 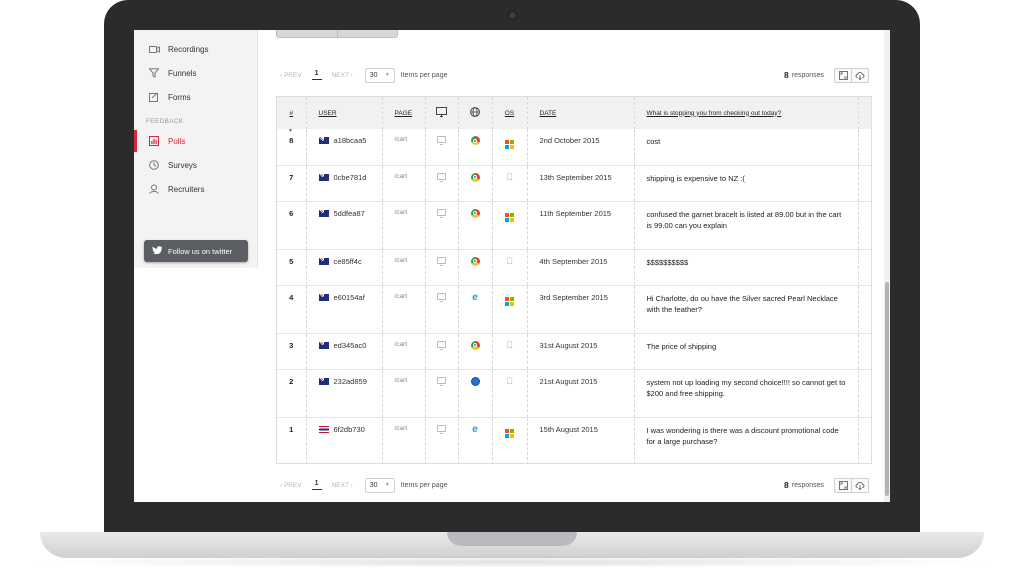 I want to click on cell-browser: e, so click(x=475, y=440).